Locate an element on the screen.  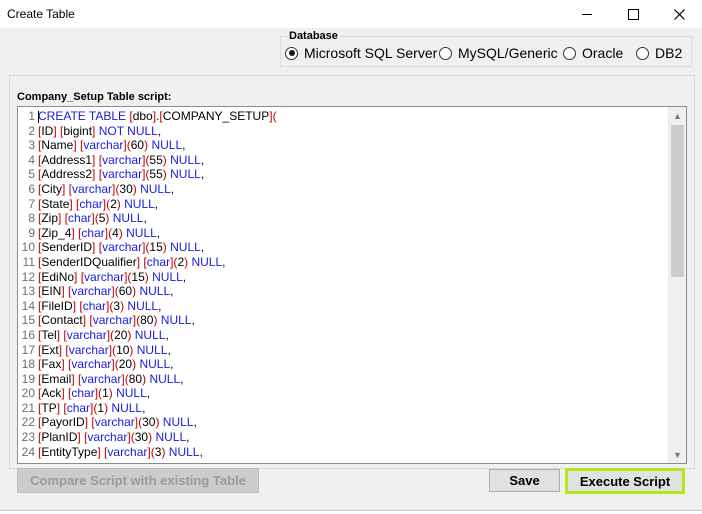
code-line: 18 [Fax] [varchar](20) NULL, is located at coordinates (342, 364).